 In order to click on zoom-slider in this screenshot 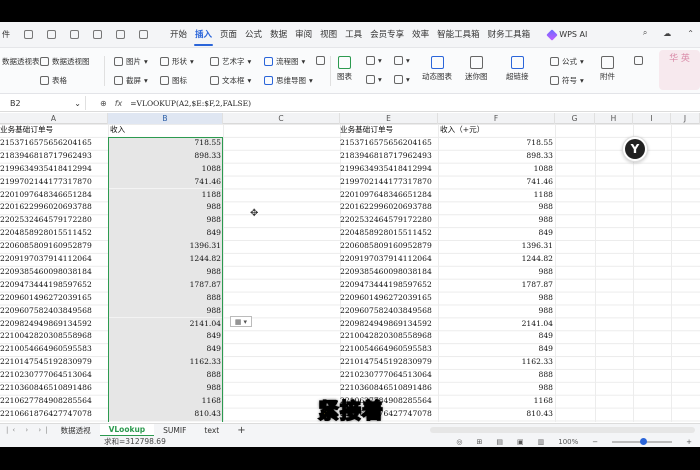, I will do `click(642, 441)`.